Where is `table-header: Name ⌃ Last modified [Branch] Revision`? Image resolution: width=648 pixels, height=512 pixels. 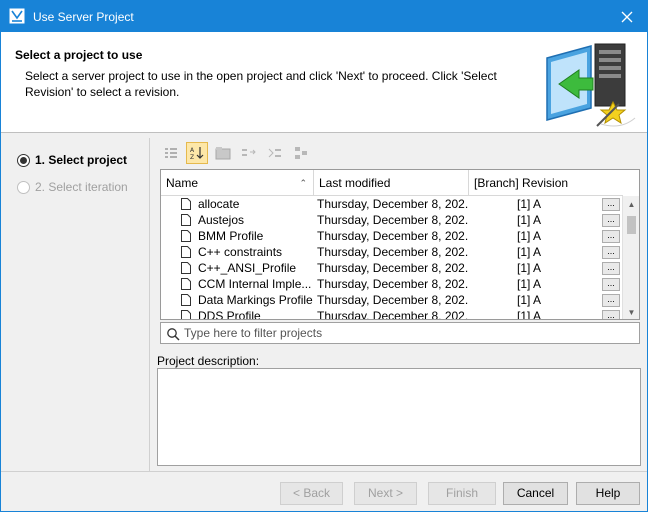 table-header: Name ⌃ Last modified [Branch] Revision is located at coordinates (392, 183).